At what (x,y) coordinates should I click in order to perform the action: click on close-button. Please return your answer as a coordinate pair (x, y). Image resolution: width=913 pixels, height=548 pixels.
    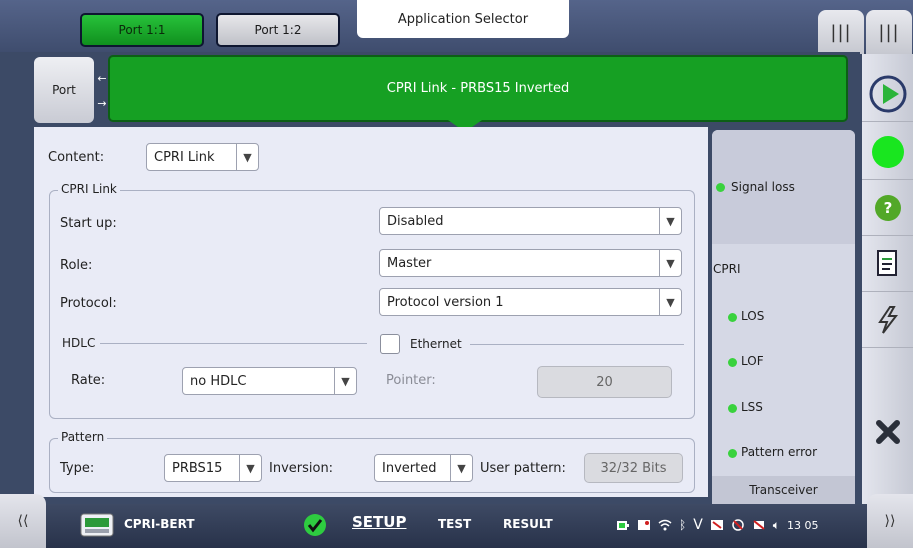
    Looking at the image, I should click on (887, 432).